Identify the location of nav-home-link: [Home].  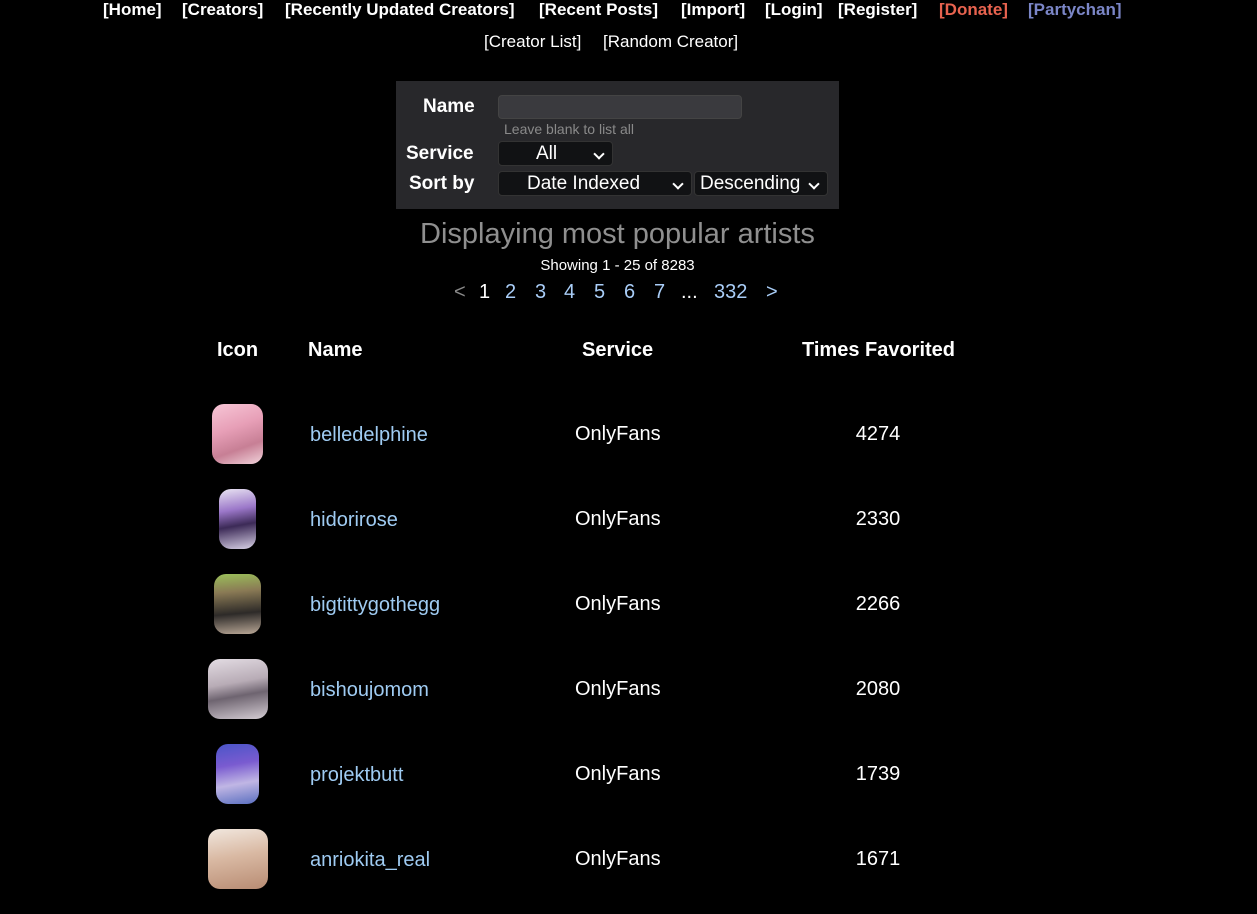
(132, 10).